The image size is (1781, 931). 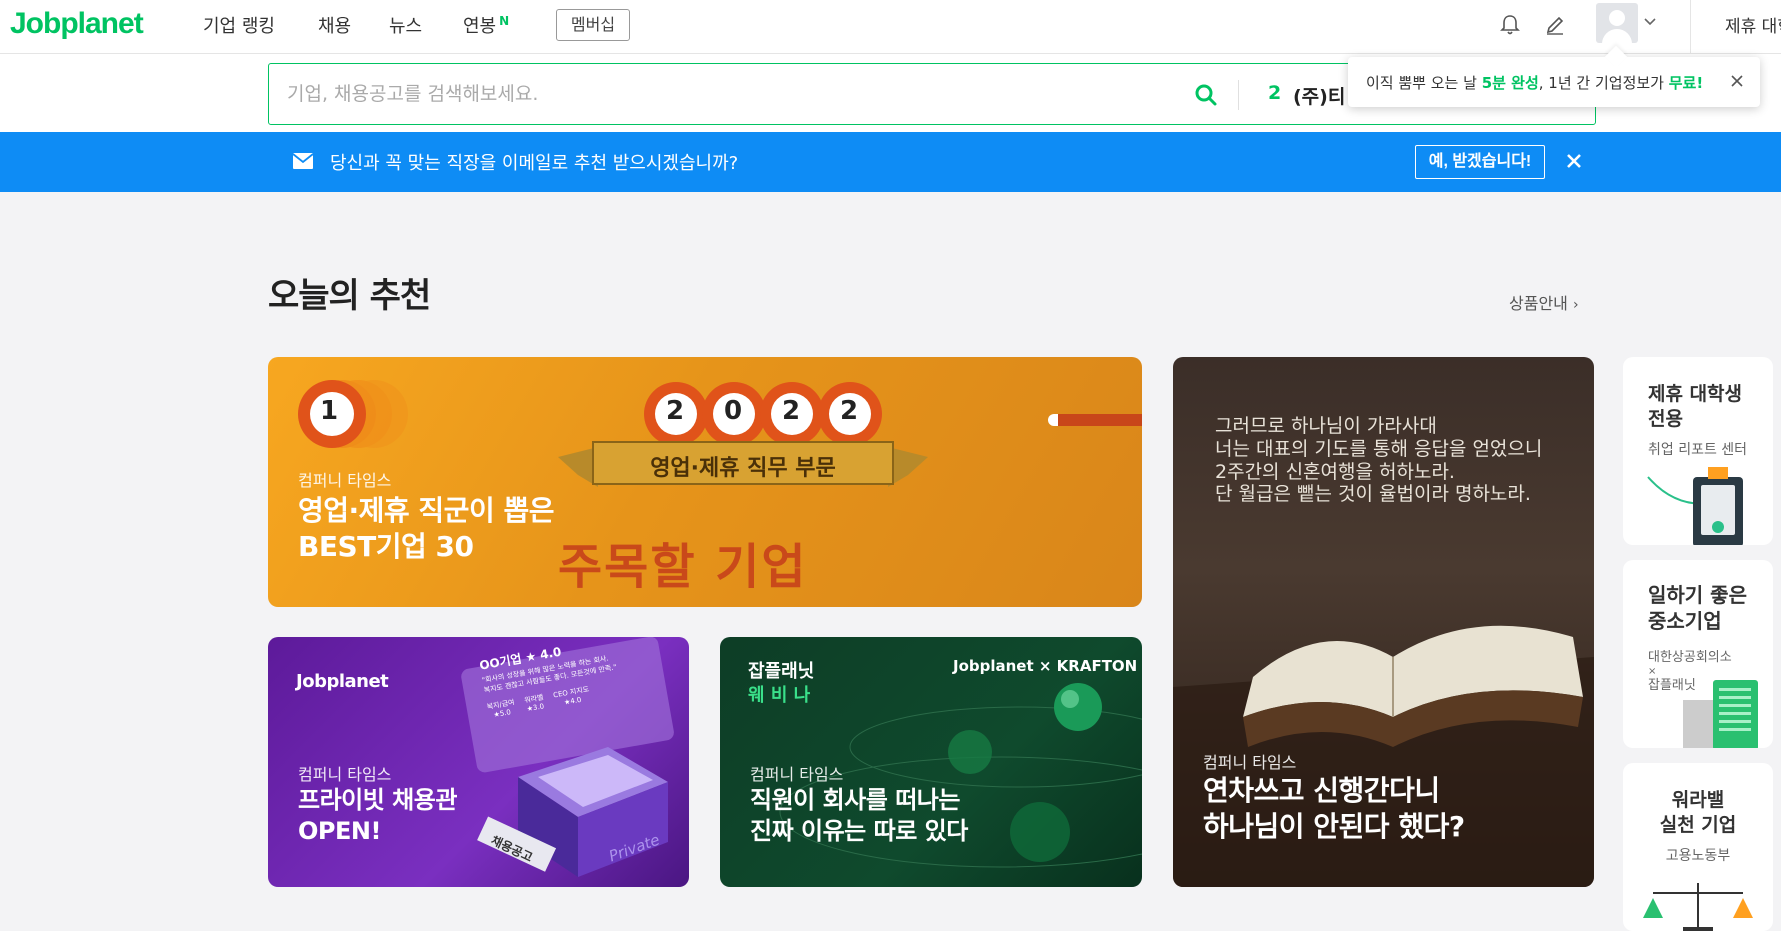 I want to click on side-card-subtitle: 취업 리포트 센터, so click(x=1698, y=450).